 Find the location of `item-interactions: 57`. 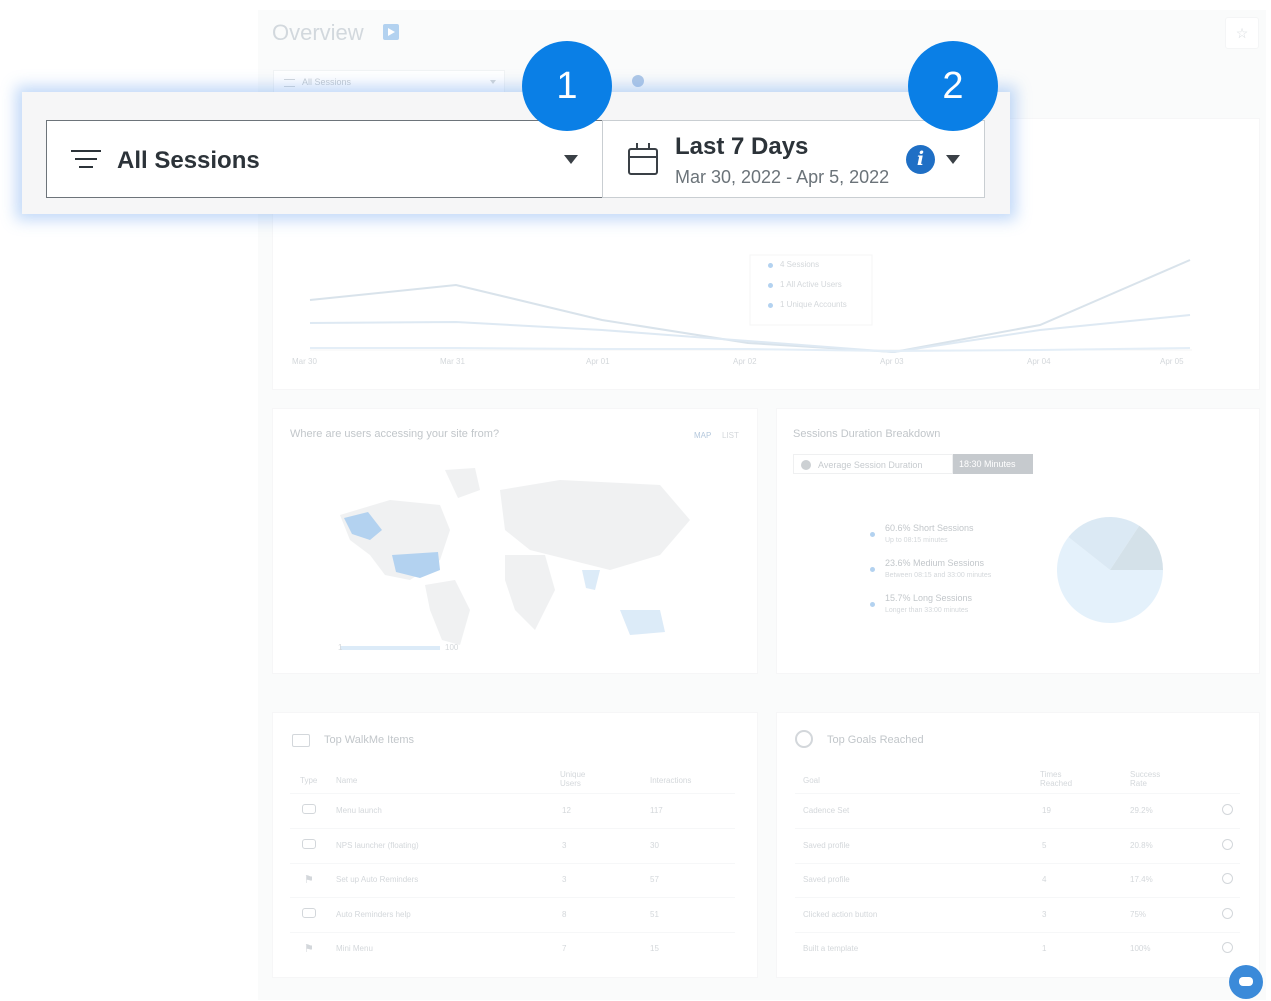

item-interactions: 57 is located at coordinates (654, 879).